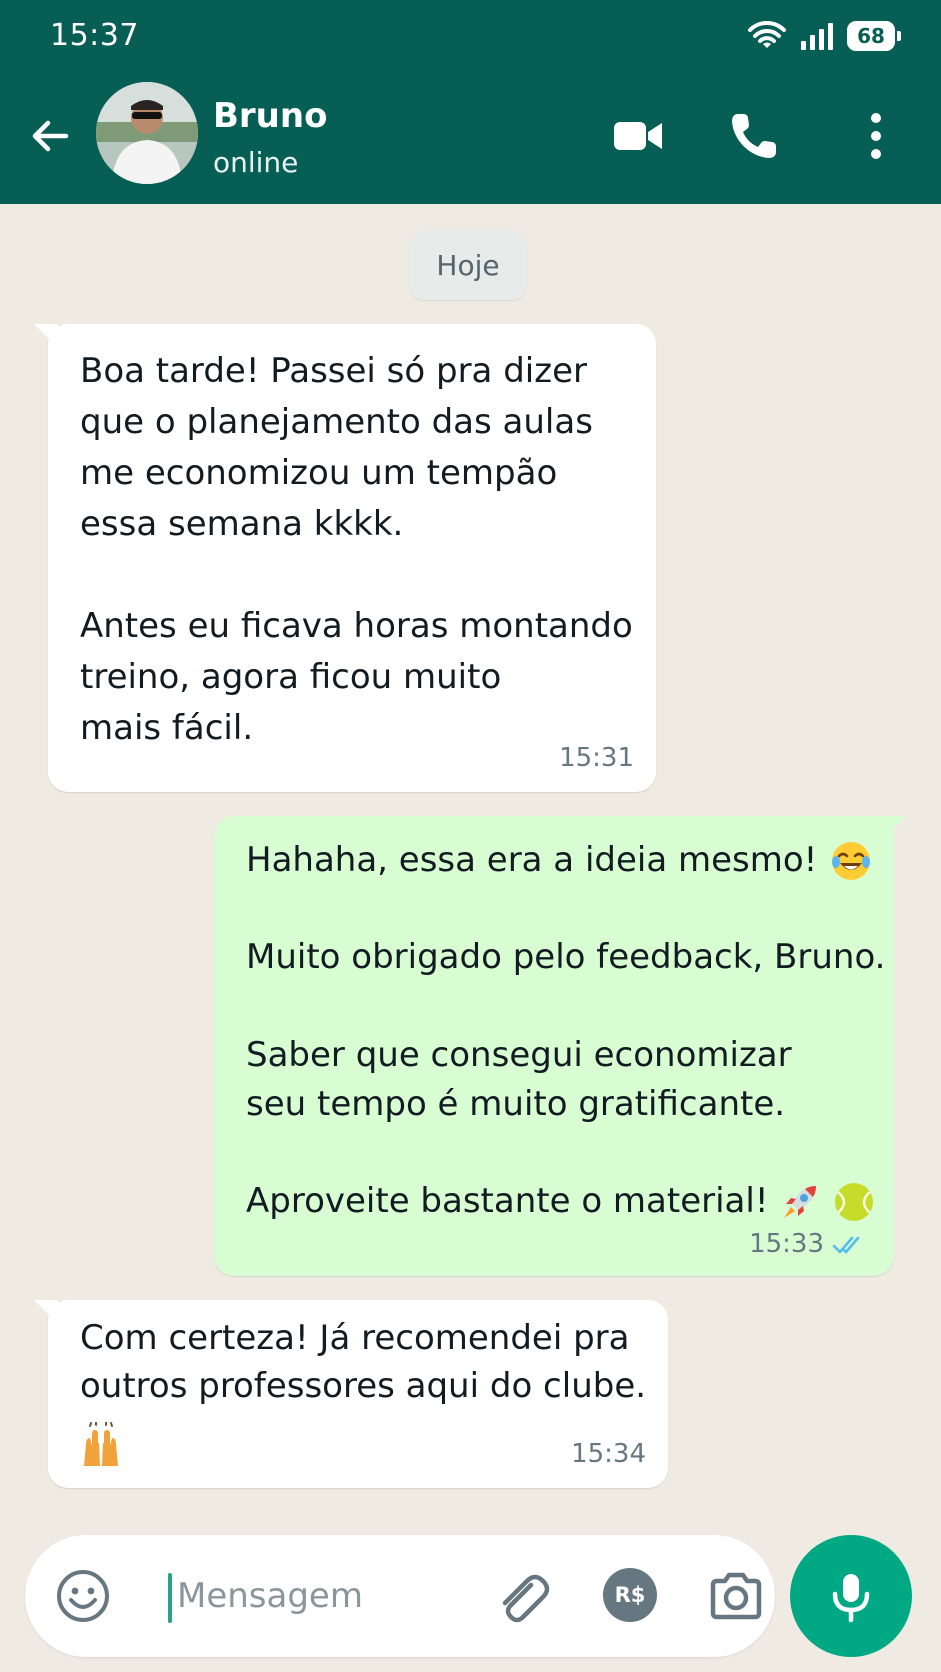  What do you see at coordinates (638, 136) in the screenshot?
I see `video-call-icon` at bounding box center [638, 136].